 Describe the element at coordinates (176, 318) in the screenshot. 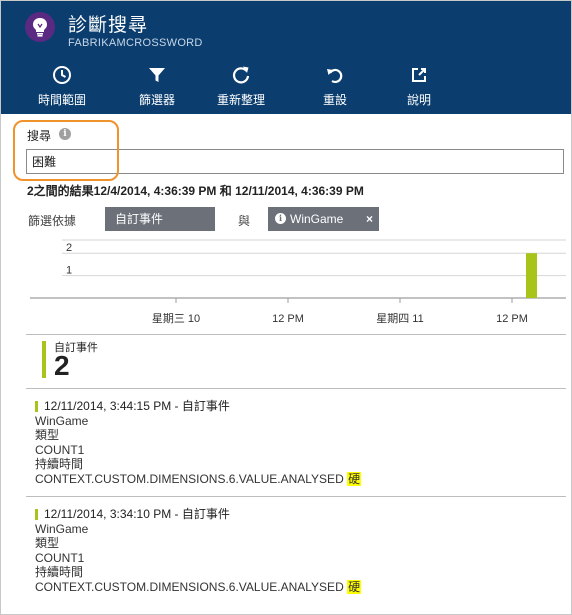

I see `x-tick-label: 星期三 10` at that location.